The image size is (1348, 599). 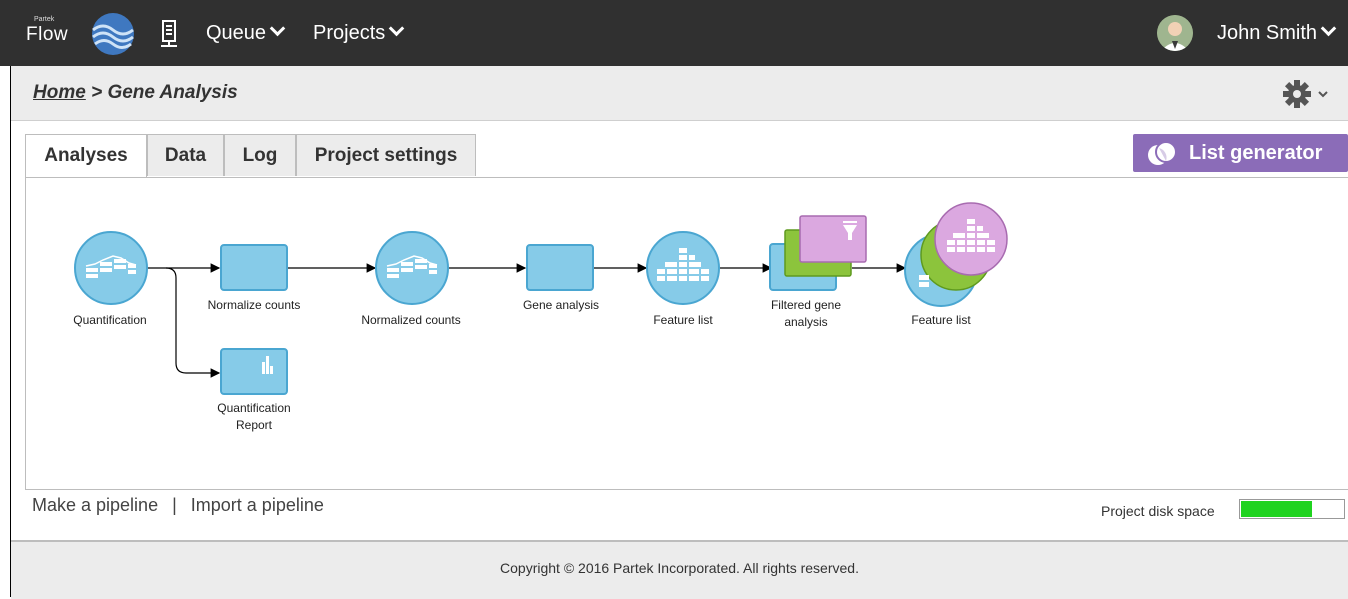 I want to click on normalized-counts-data-node, so click(x=412, y=268).